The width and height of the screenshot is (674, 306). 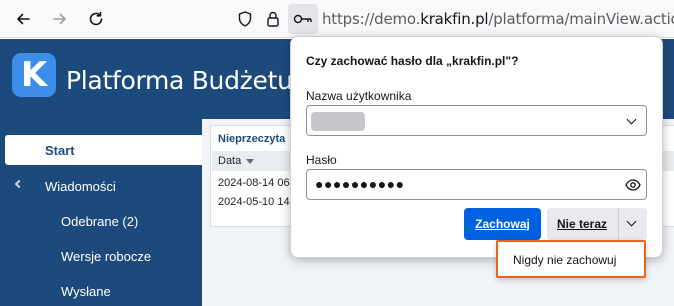 I want to click on button-divider, so click(x=618, y=224).